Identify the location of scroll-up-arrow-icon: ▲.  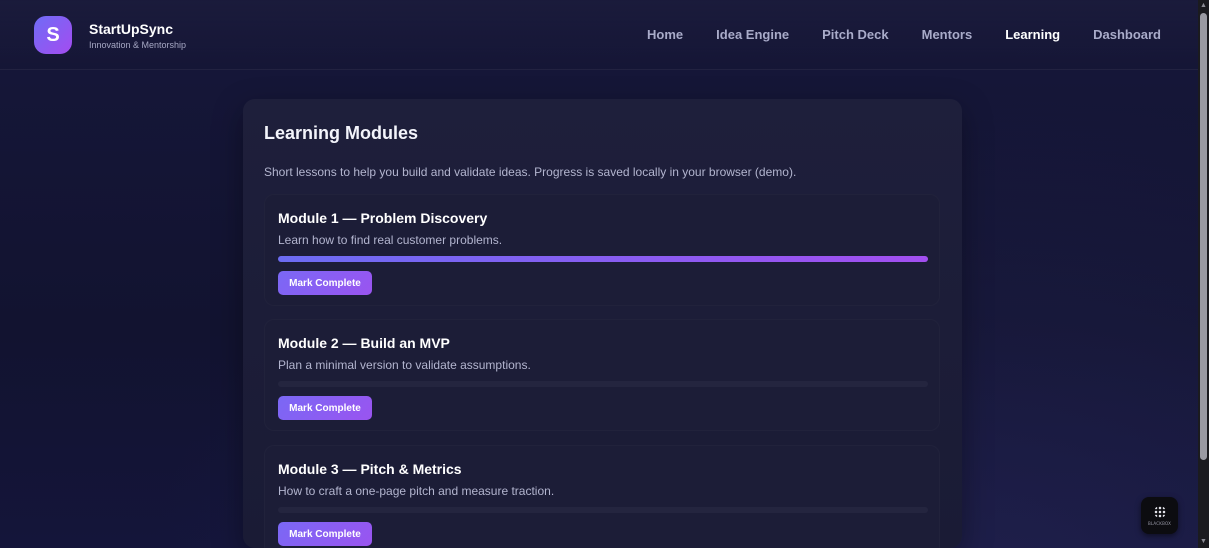
(1203, 6).